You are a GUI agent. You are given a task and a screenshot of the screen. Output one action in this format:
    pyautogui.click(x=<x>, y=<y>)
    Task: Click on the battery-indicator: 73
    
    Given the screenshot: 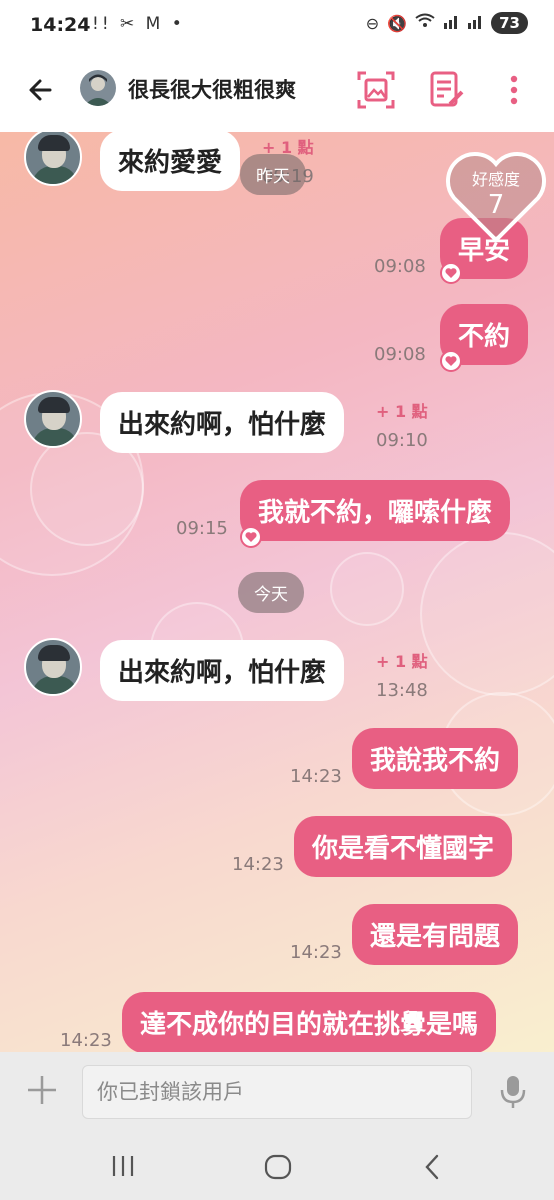 What is the action you would take?
    pyautogui.click(x=509, y=23)
    